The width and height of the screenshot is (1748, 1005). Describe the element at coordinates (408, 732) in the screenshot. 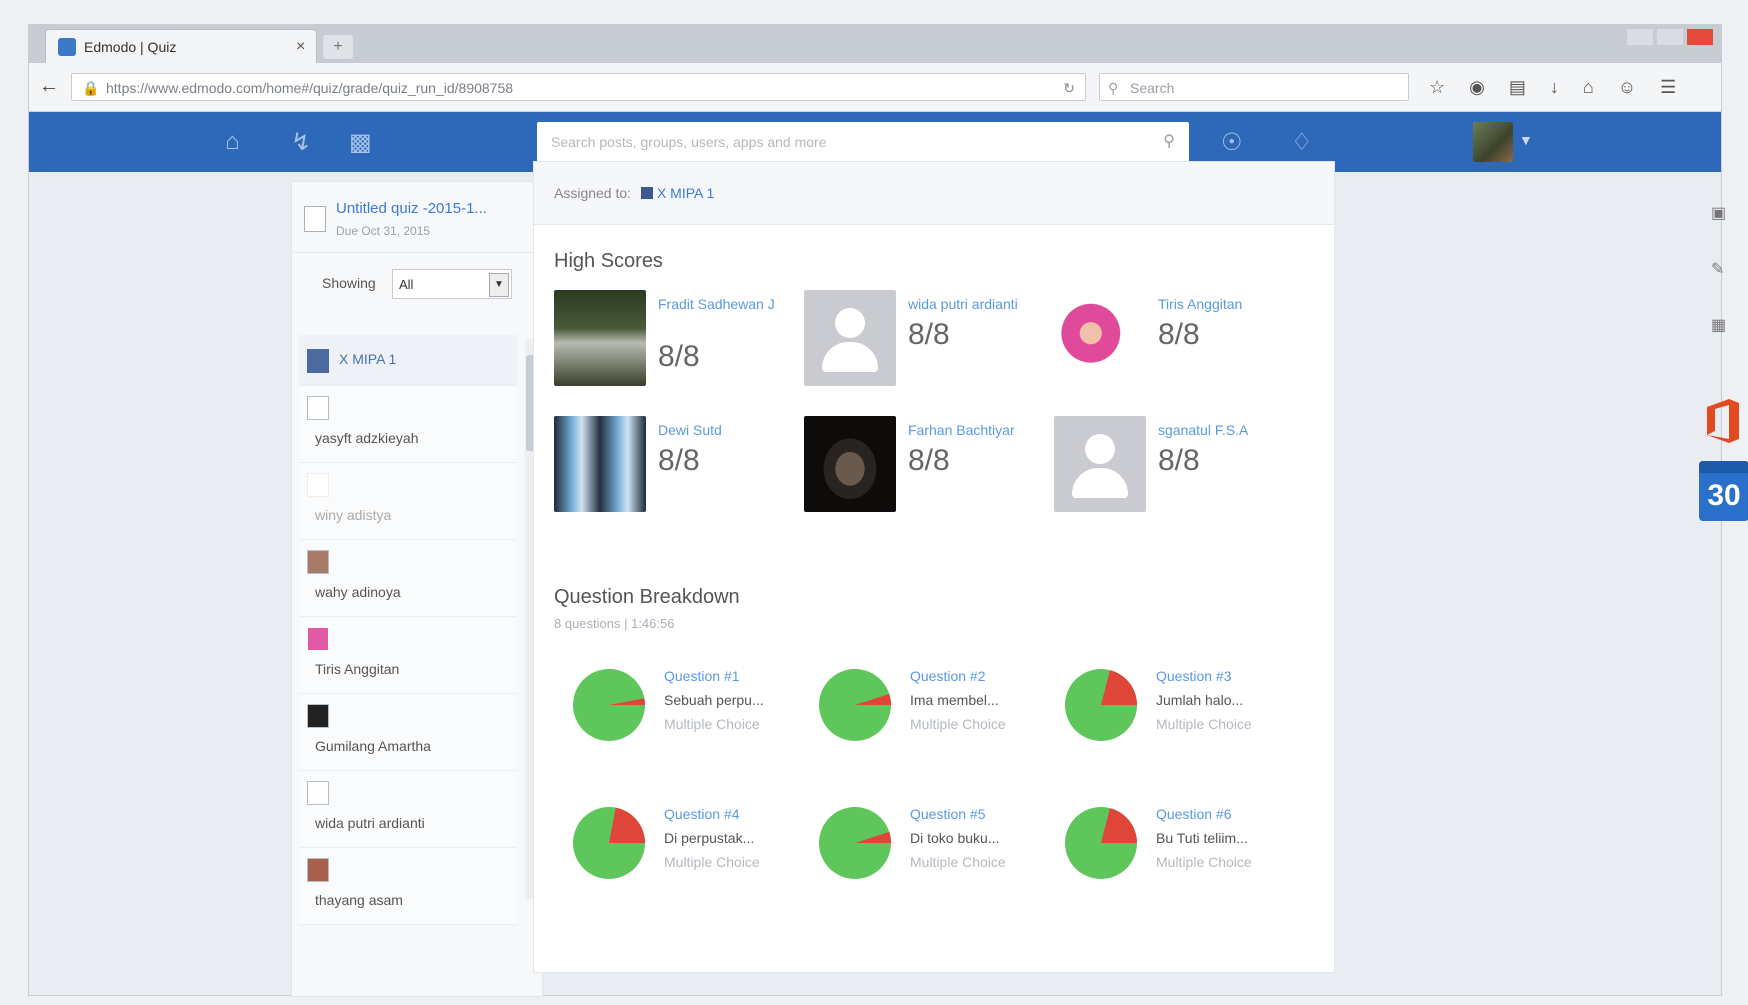

I see `list-item: Gumilang Amartha` at that location.